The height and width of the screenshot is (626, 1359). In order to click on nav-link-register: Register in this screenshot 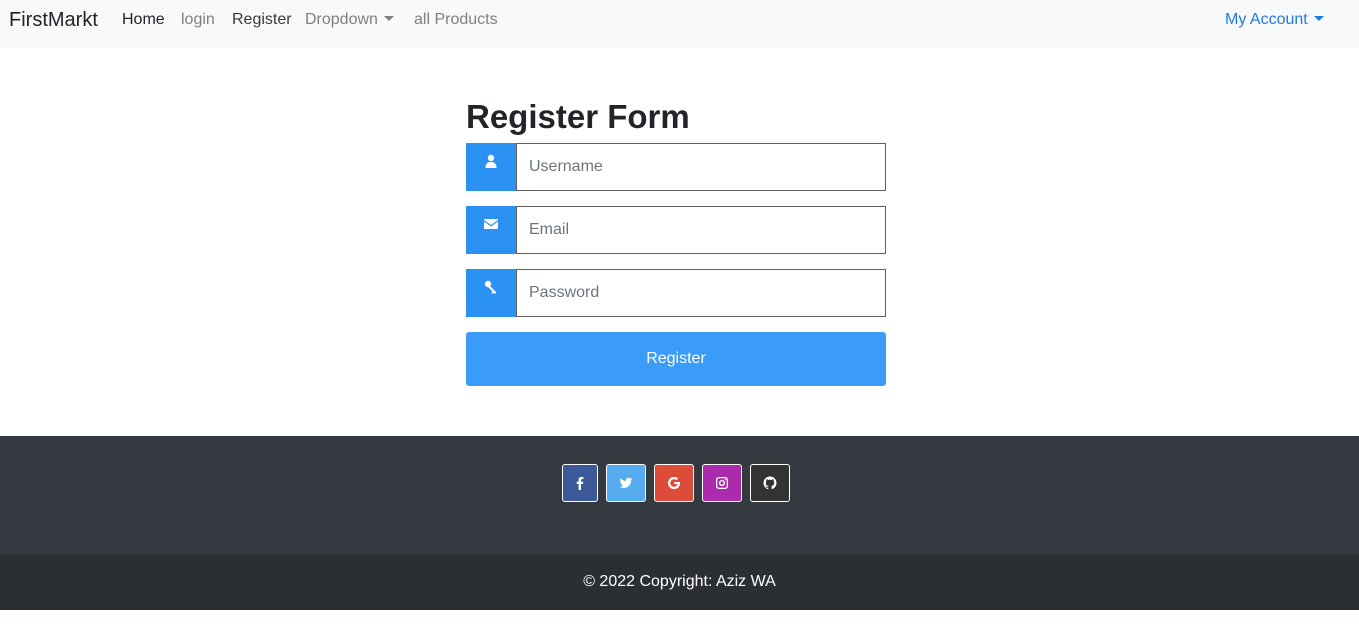, I will do `click(262, 20)`.